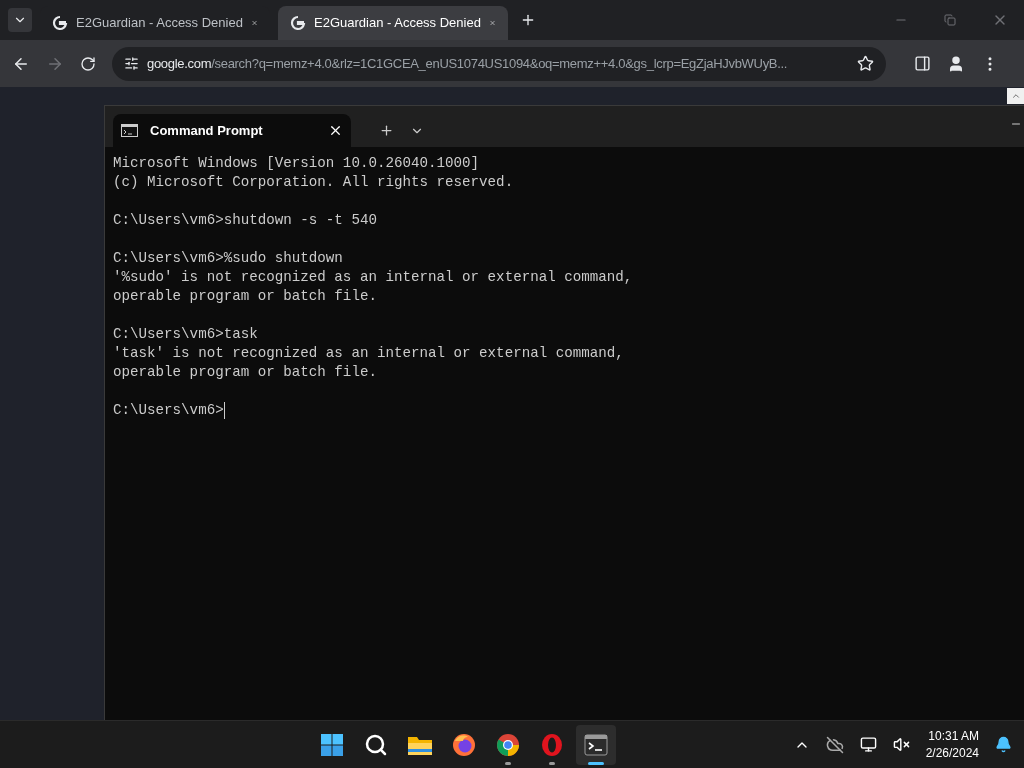 The height and width of the screenshot is (768, 1024). What do you see at coordinates (296, 163) in the screenshot?
I see `terminal-line: Microsoft Windows [Version 10.0.26040.1000]` at bounding box center [296, 163].